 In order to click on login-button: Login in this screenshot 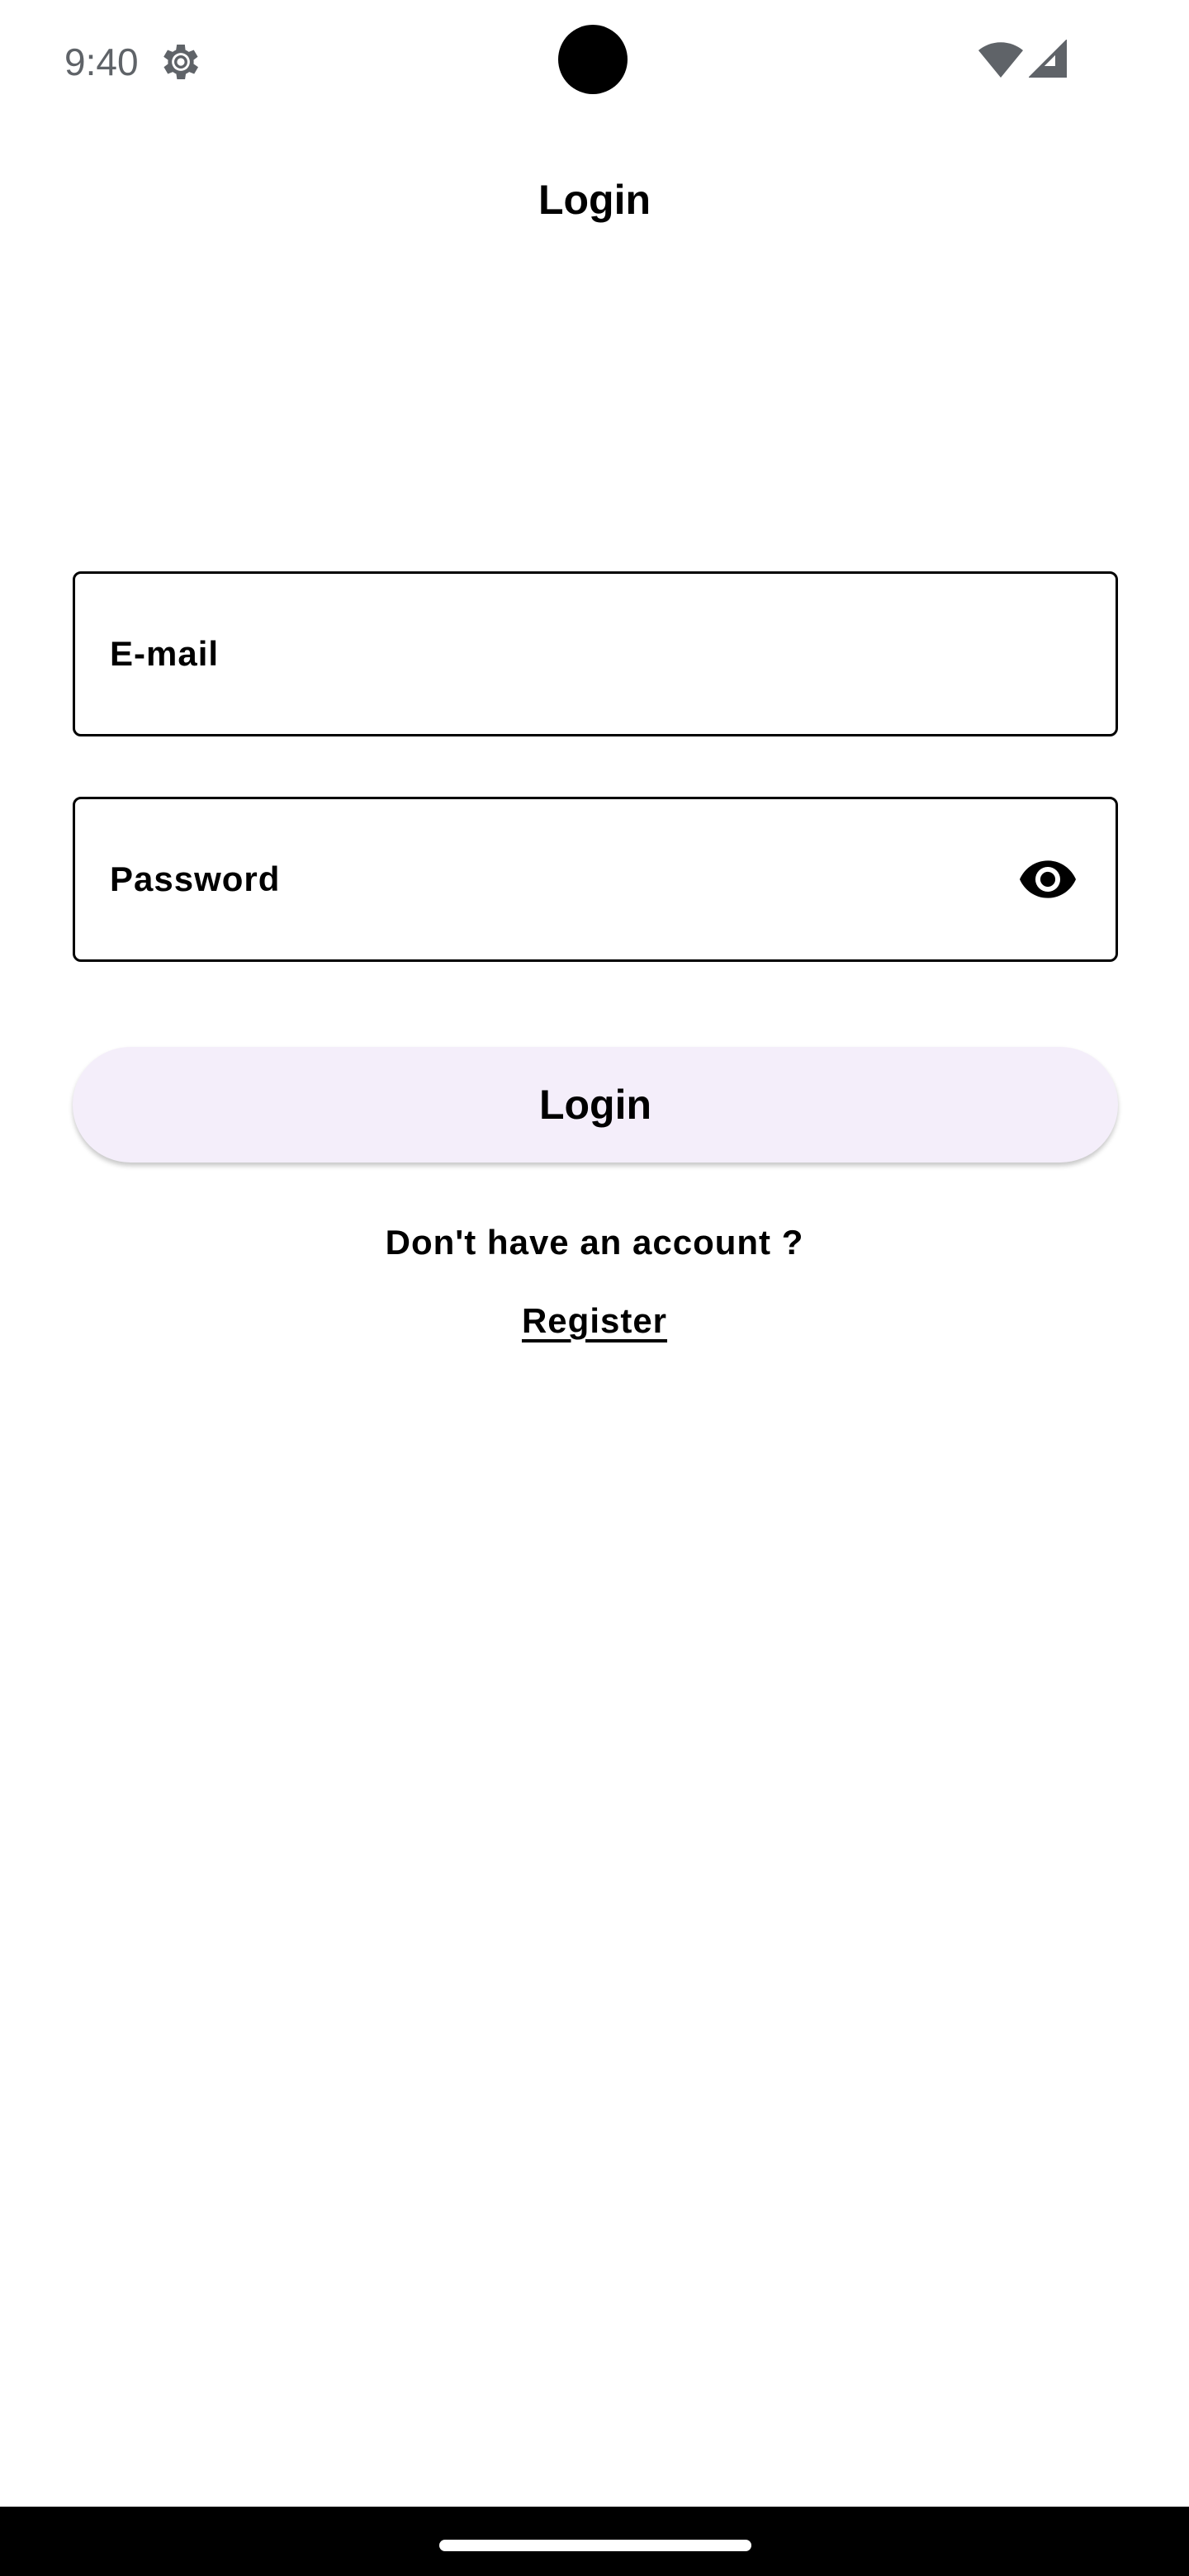, I will do `click(595, 1105)`.